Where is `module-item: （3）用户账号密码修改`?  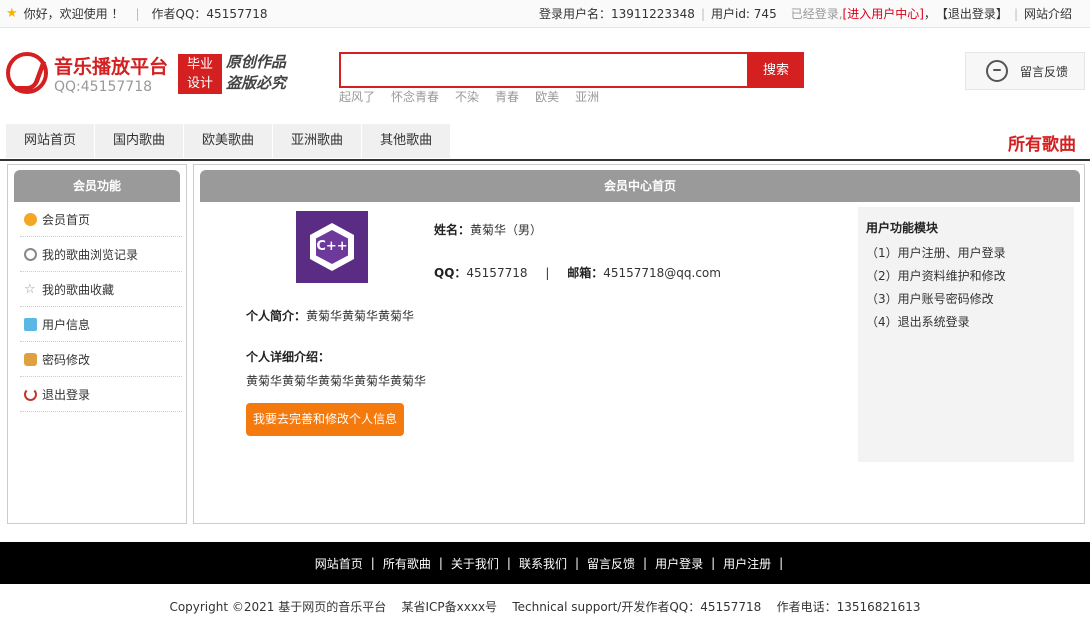
module-item: （3）用户账号密码修改 is located at coordinates (930, 299).